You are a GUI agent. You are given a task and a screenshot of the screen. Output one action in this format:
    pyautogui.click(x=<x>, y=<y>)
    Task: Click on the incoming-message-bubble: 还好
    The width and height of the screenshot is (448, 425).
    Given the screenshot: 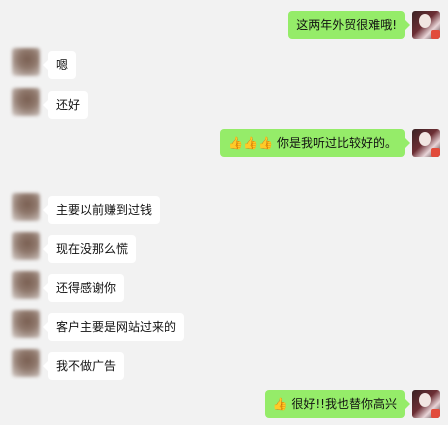 What is the action you would take?
    pyautogui.click(x=65, y=105)
    